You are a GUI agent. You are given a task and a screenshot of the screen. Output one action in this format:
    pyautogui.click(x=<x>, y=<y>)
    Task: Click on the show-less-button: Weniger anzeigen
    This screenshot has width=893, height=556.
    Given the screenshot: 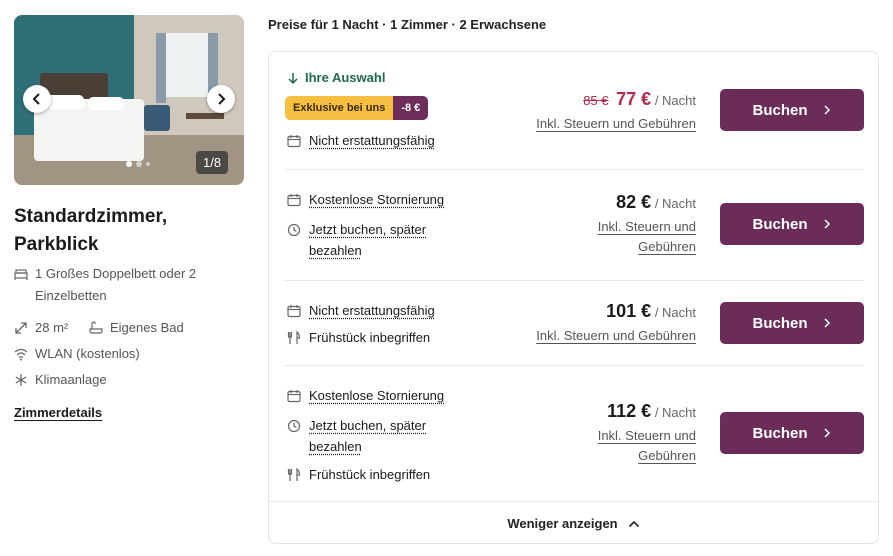 What is the action you would take?
    pyautogui.click(x=573, y=523)
    